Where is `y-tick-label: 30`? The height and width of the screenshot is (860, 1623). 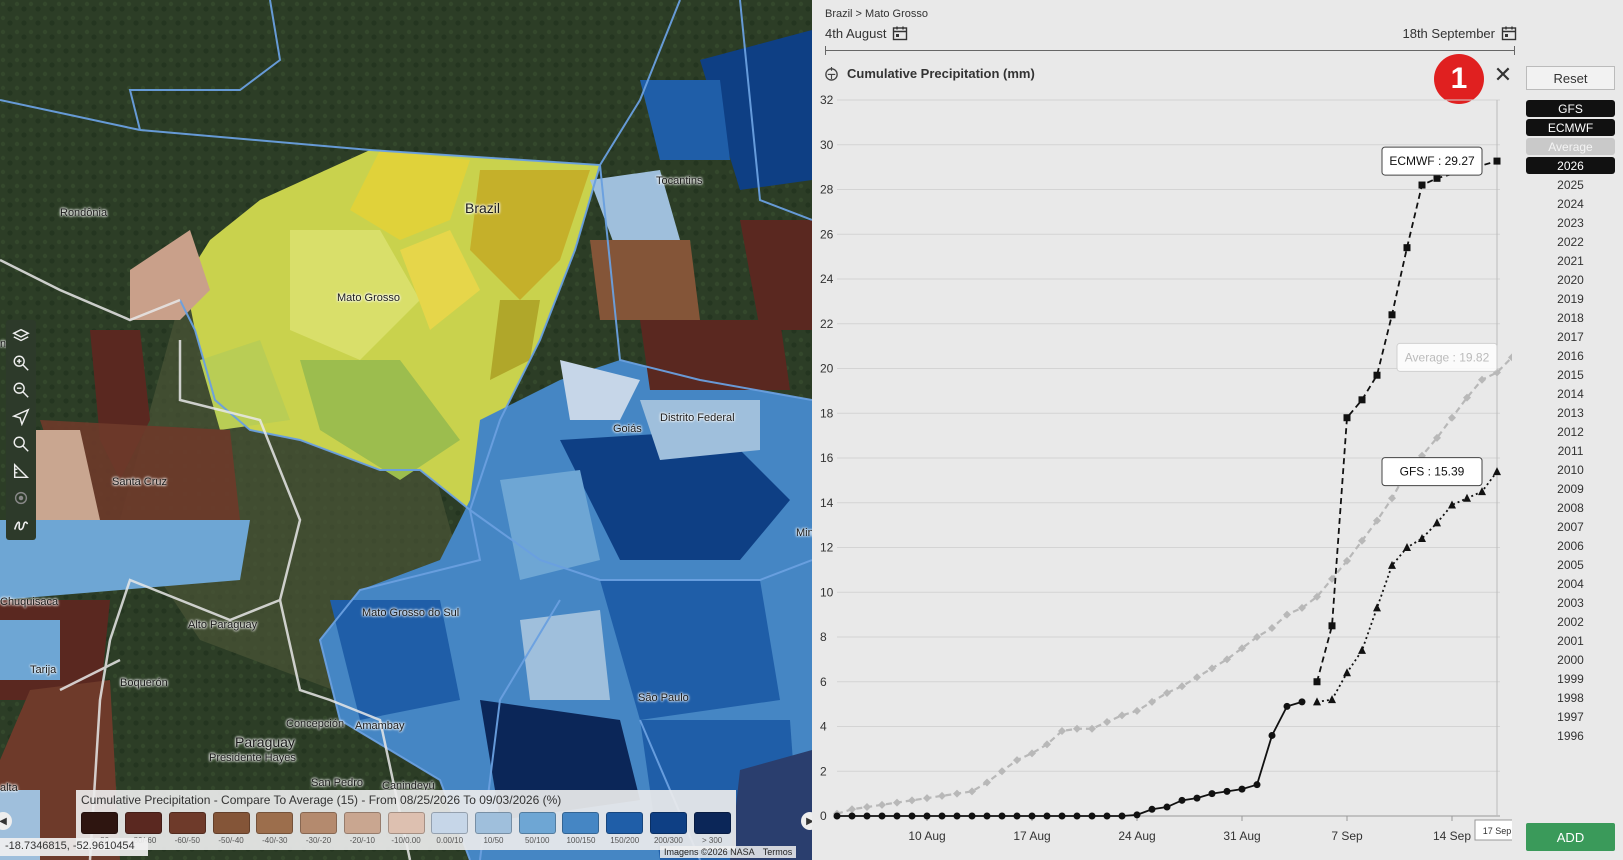 y-tick-label: 30 is located at coordinates (827, 145).